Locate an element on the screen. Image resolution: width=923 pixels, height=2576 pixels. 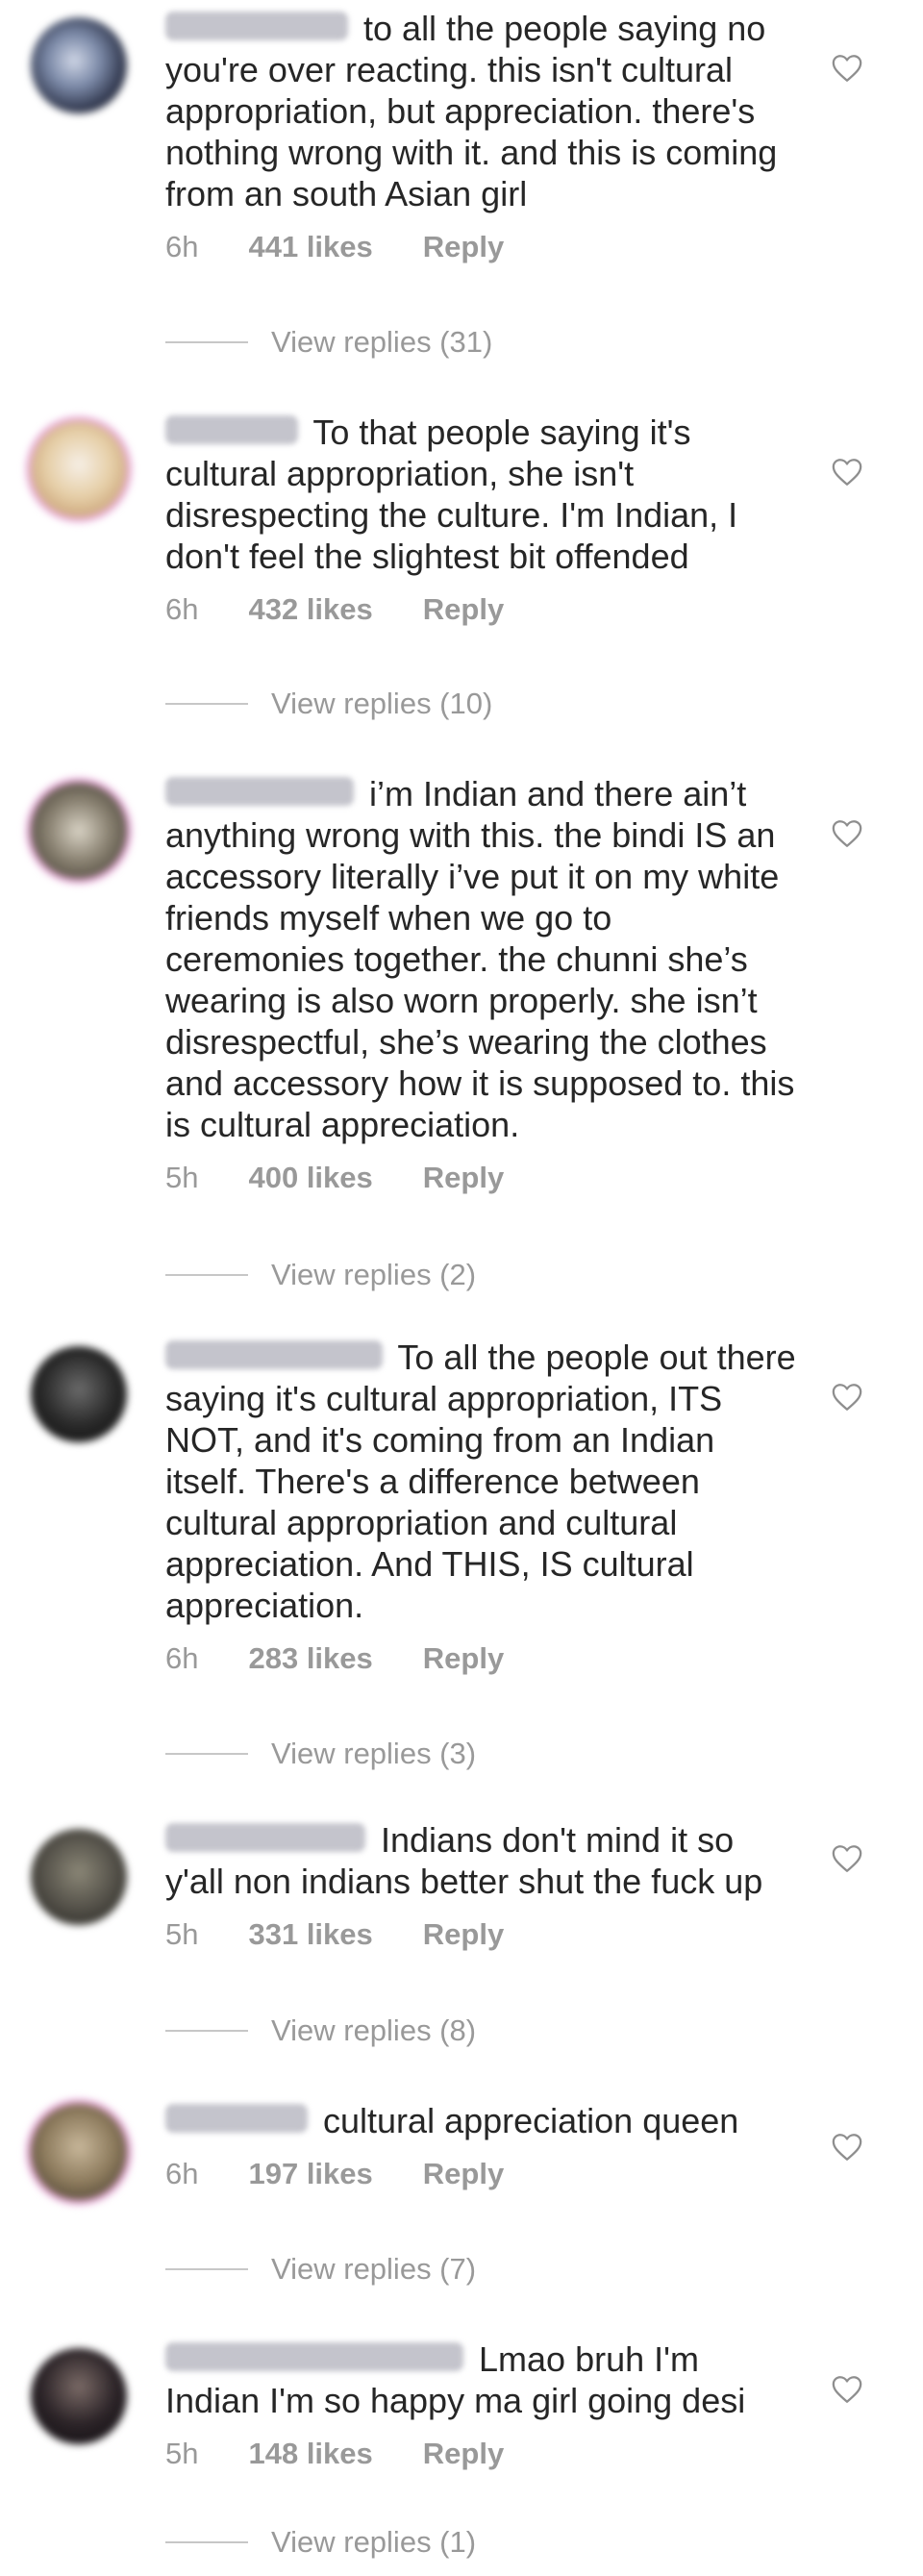
username: coca_cola787 is located at coordinates (274, 1354).